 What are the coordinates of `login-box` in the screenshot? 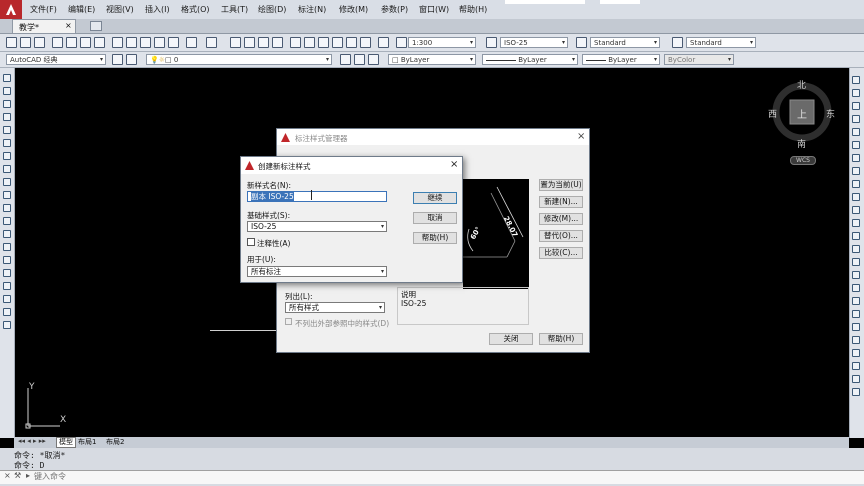 It's located at (620, 2).